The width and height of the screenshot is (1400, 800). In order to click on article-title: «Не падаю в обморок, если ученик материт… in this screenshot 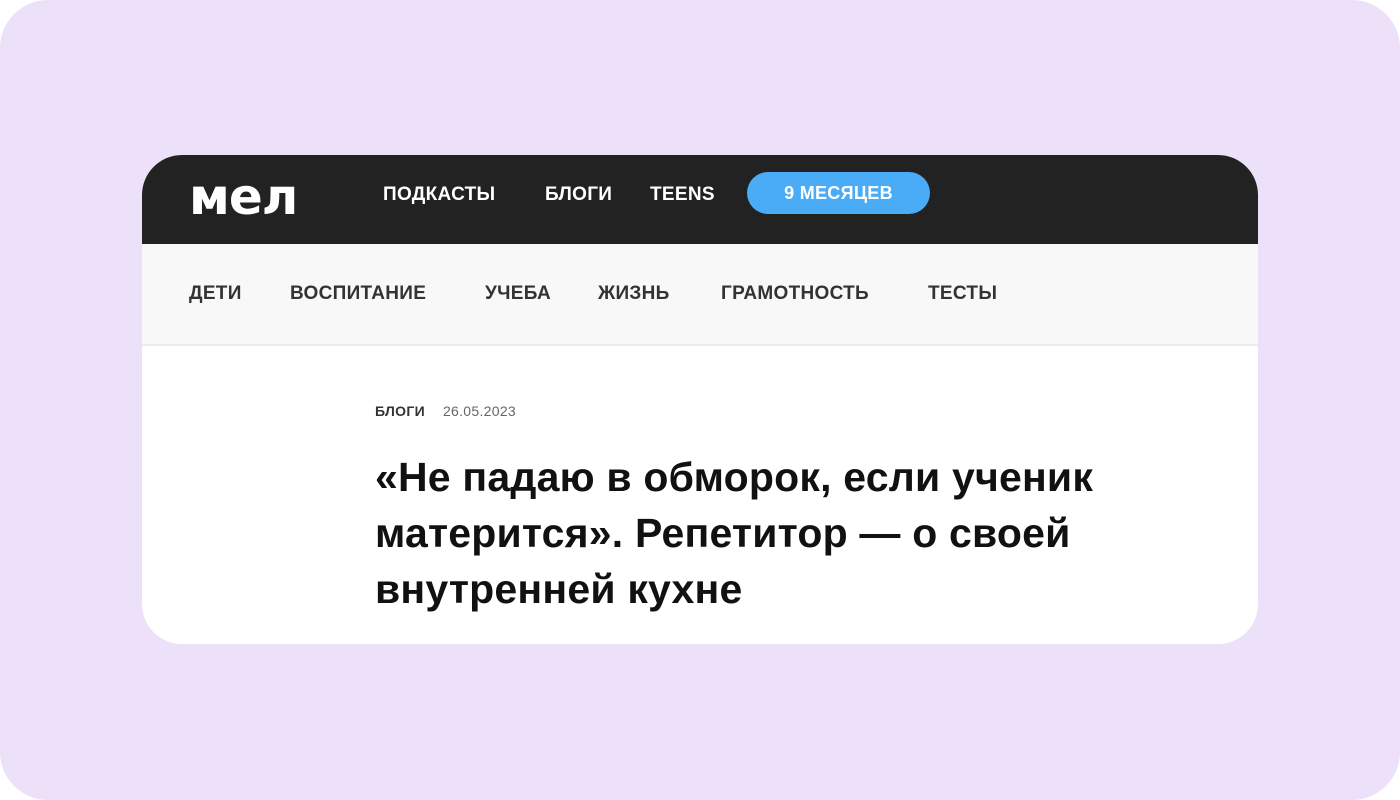, I will do `click(810, 533)`.